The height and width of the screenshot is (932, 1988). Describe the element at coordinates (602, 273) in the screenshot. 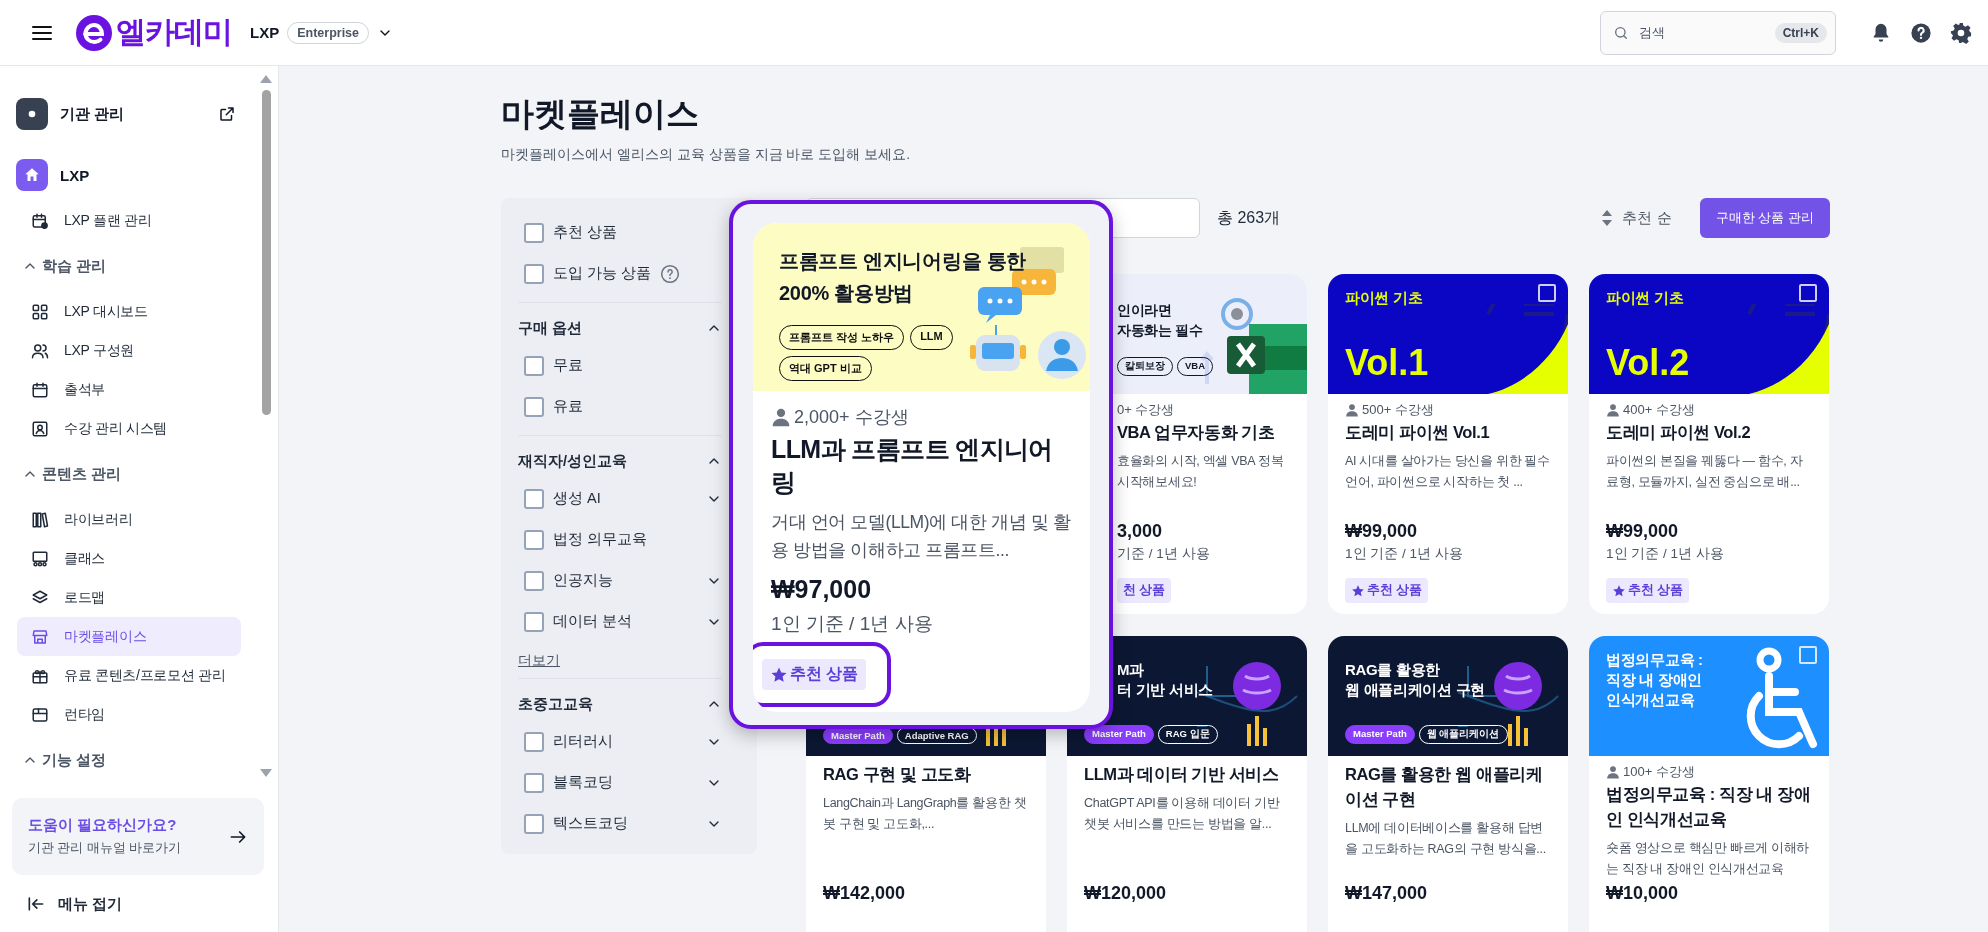

I see `filter-label: 도입 가능 상품` at that location.